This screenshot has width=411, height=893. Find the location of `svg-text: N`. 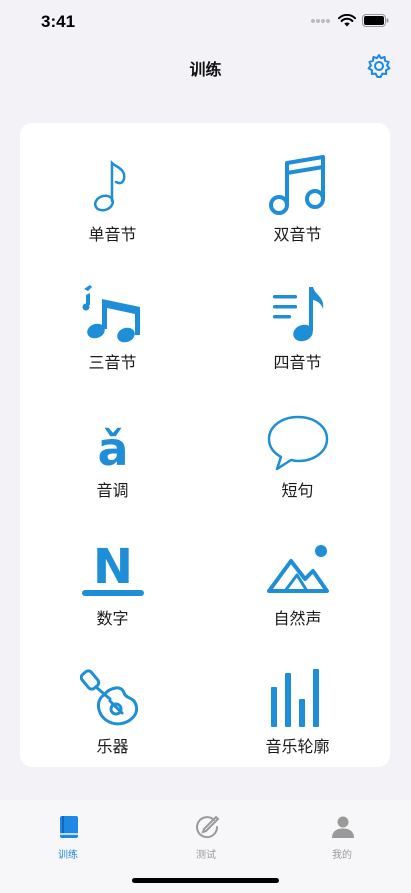

svg-text: N is located at coordinates (113, 567).